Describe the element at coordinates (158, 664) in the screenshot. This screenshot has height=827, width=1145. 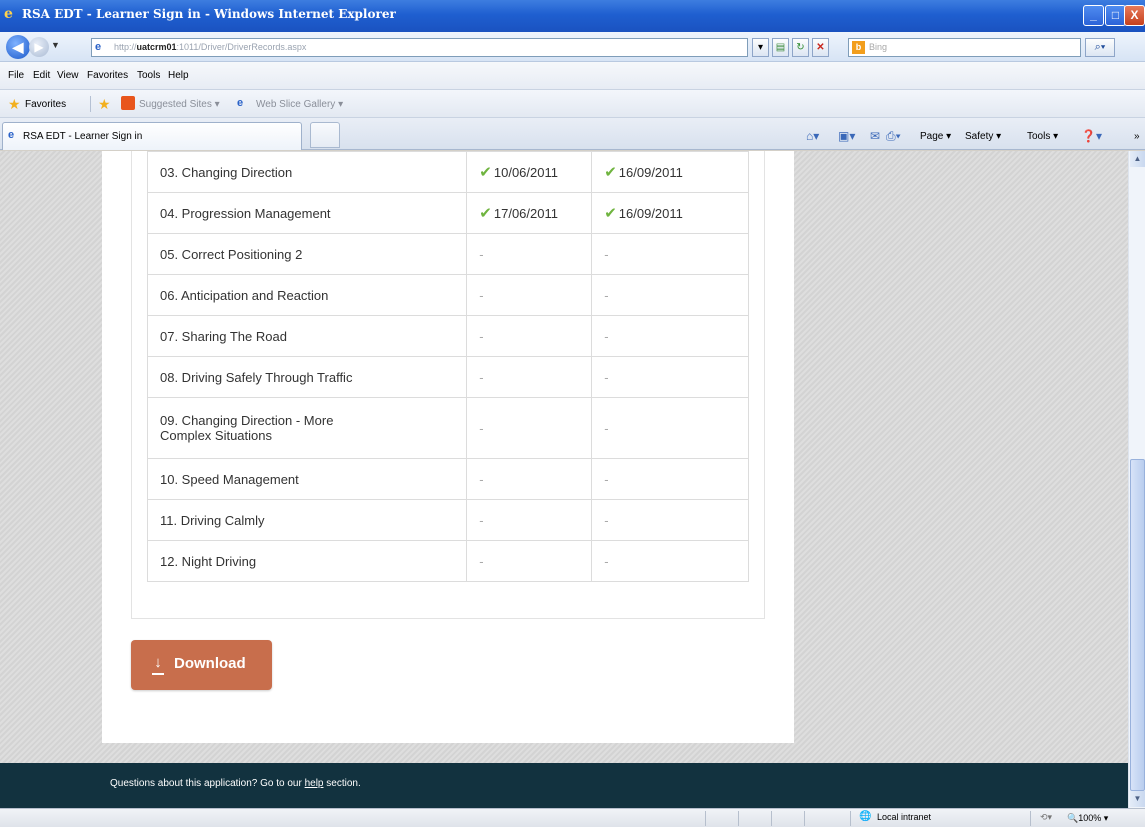
I see `download-icon: ↓` at that location.